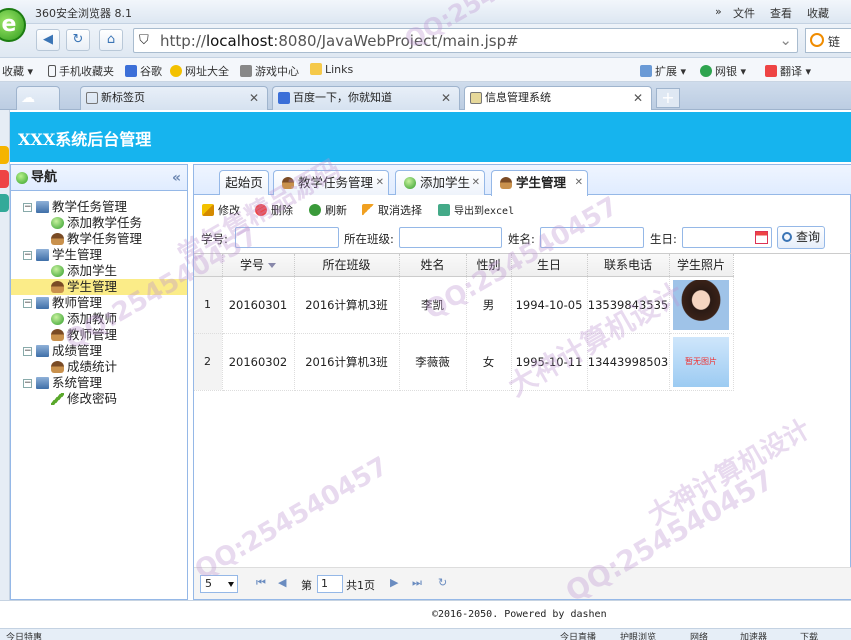  I want to click on edit-button: 修改, so click(221, 210).